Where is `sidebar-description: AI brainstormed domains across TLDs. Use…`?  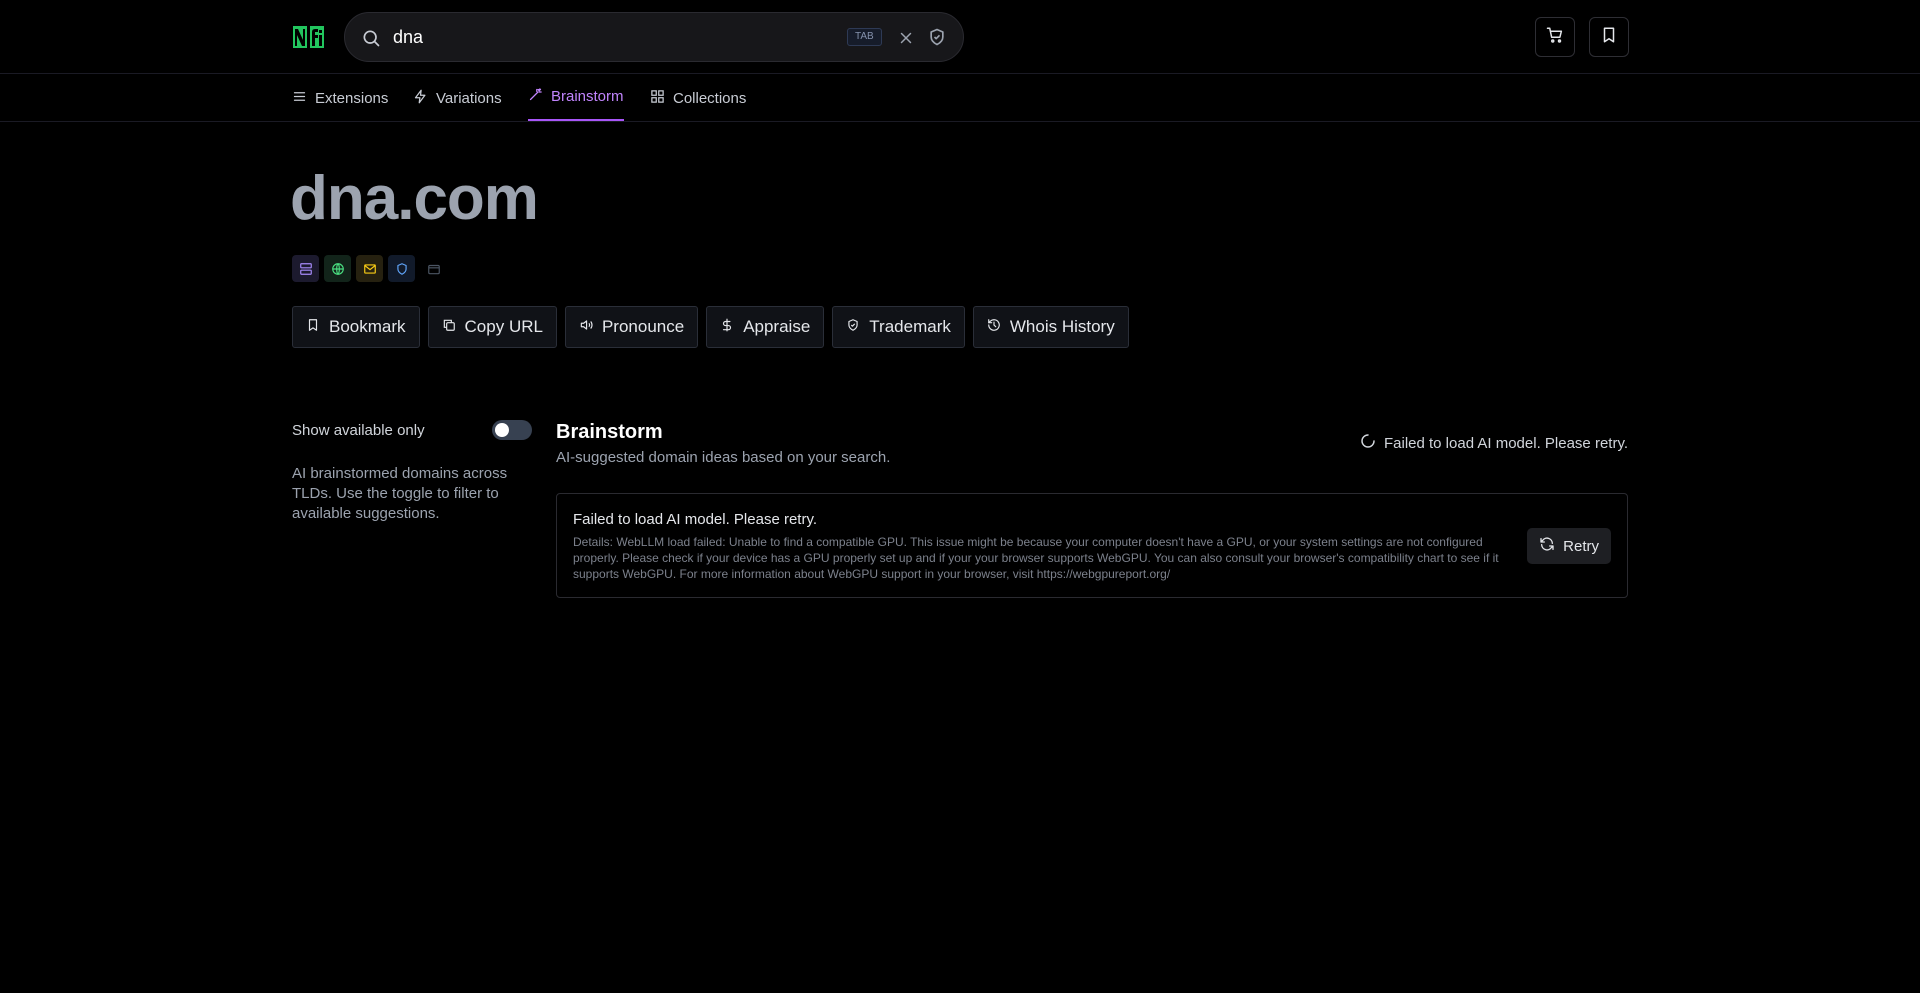 sidebar-description: AI brainstormed domains across TLDs. Use… is located at coordinates (400, 493).